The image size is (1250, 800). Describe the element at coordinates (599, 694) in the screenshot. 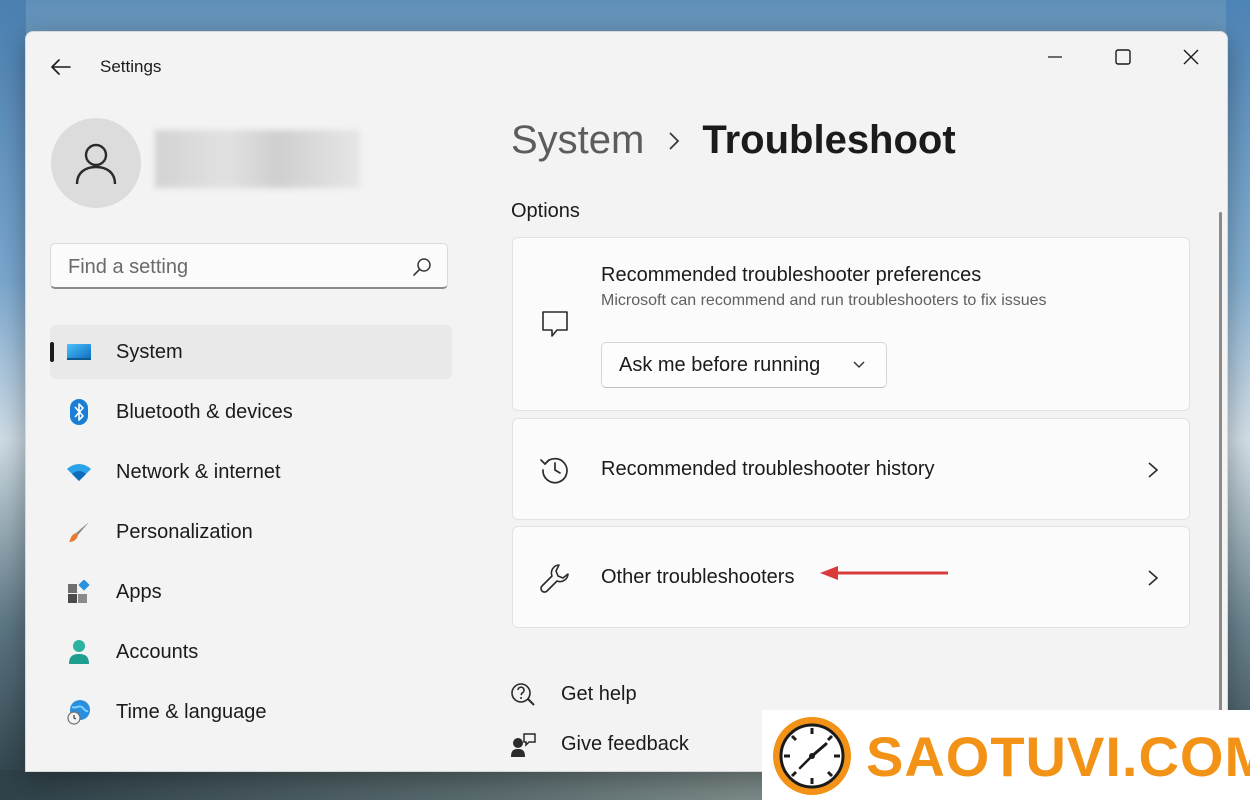

I see `link-label: Get help` at that location.